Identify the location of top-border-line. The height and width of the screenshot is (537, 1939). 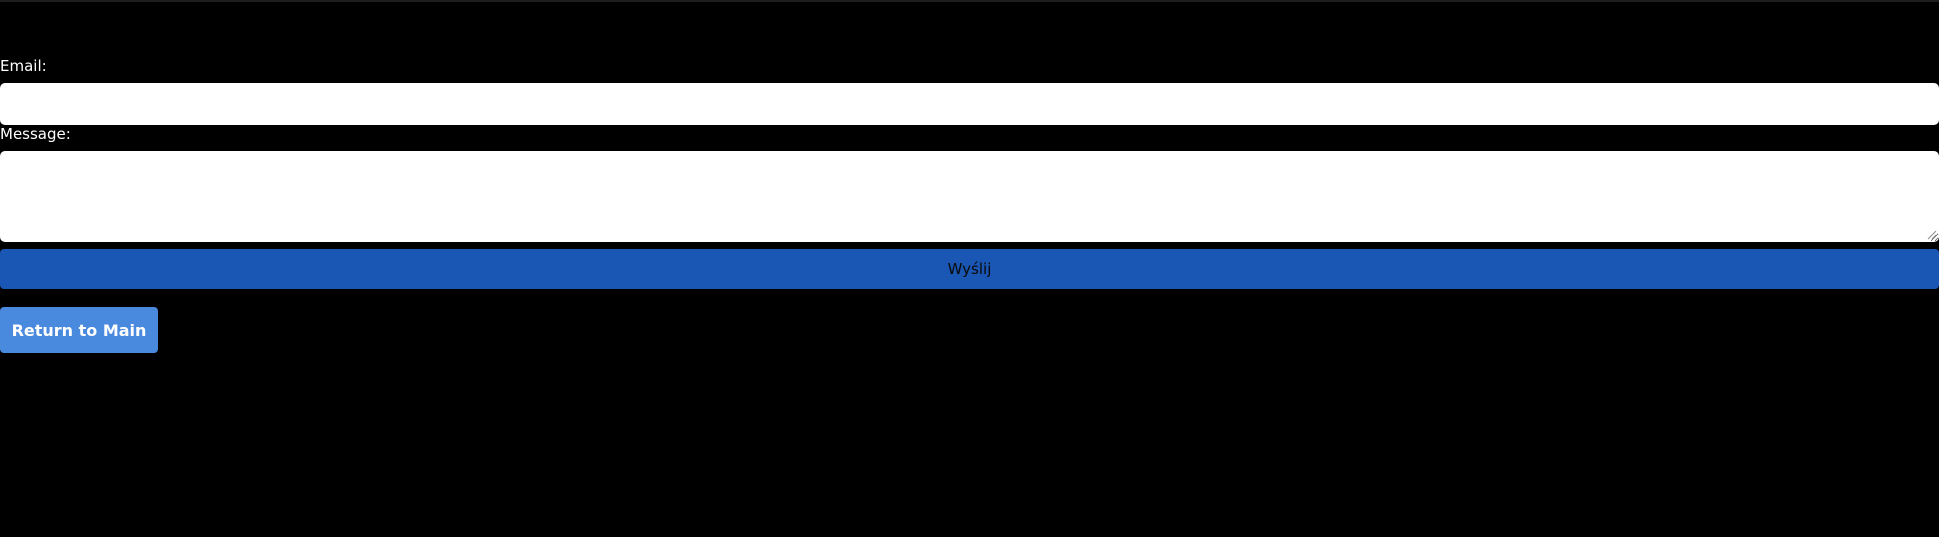
(969, 1).